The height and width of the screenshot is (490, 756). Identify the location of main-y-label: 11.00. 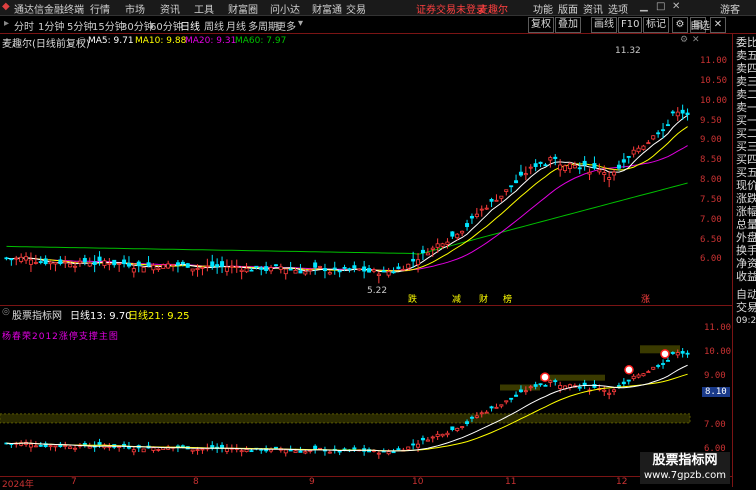
(714, 61).